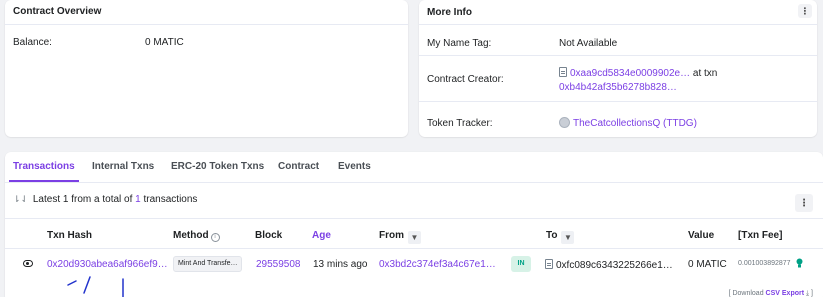 This screenshot has height=297, width=823. Describe the element at coordinates (340, 264) in the screenshot. I see `age-value: 13 mins ago` at that location.